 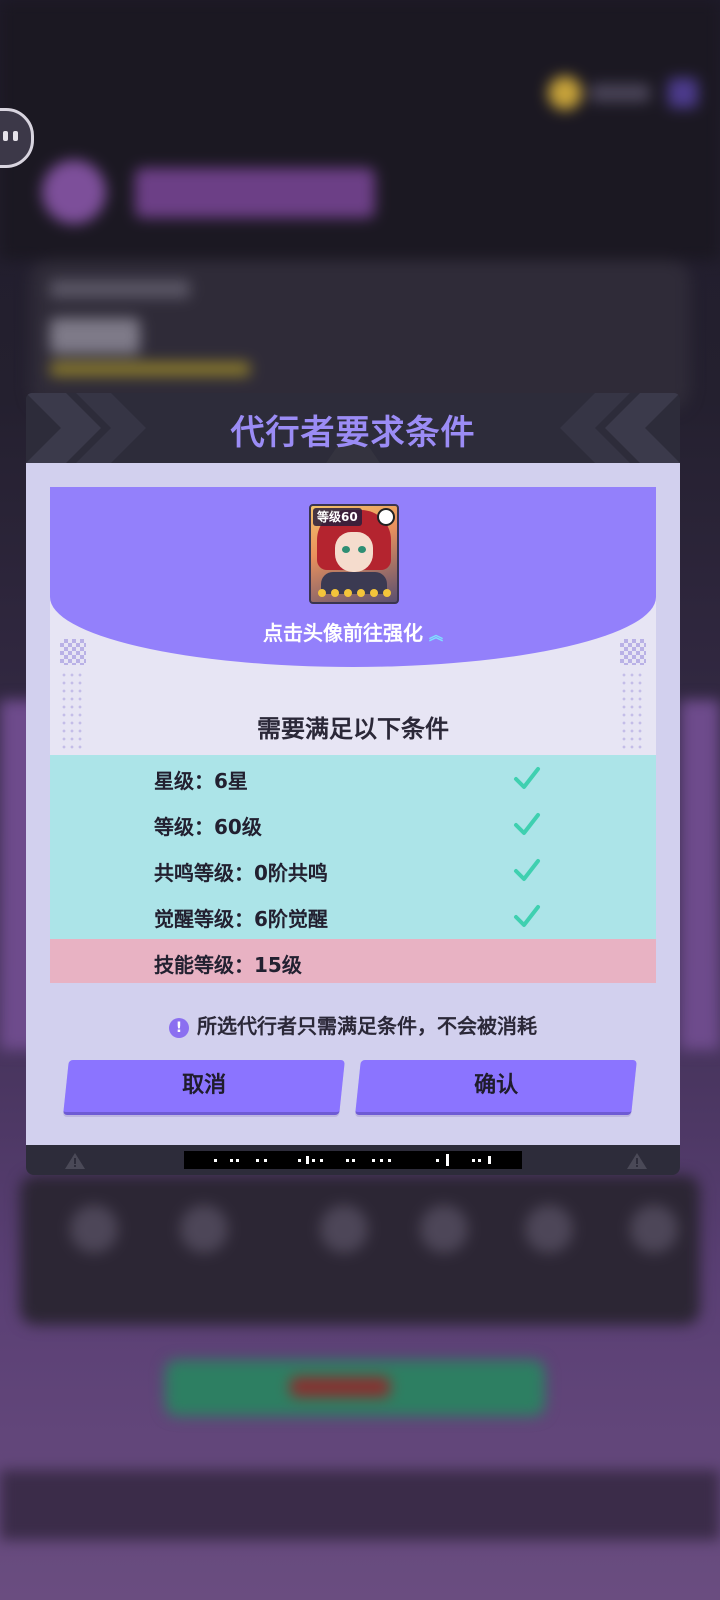 What do you see at coordinates (386, 517) in the screenshot?
I see `element-badge-icon` at bounding box center [386, 517].